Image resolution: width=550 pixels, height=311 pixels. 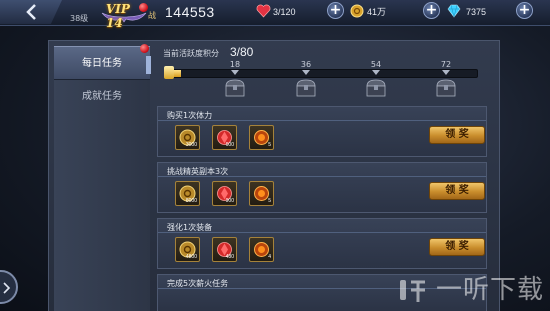 I want to click on reward-amount: 4800, so click(x=191, y=257).